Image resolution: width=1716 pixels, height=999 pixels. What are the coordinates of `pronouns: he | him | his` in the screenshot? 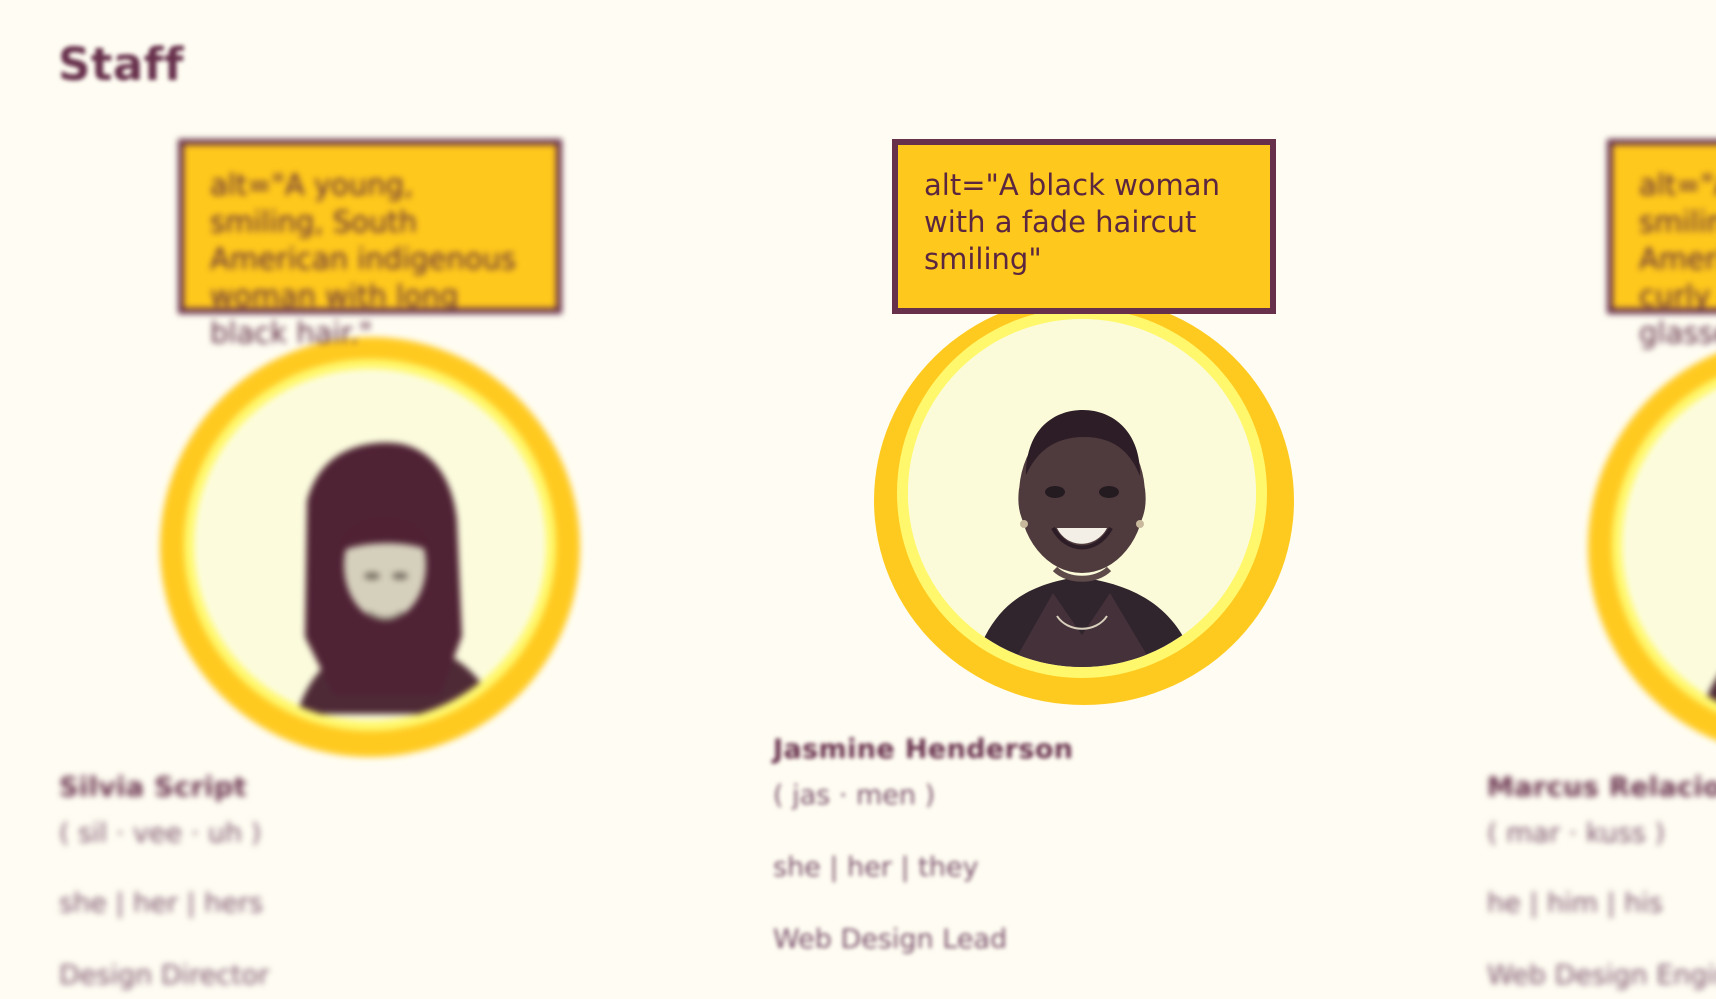 It's located at (1575, 903).